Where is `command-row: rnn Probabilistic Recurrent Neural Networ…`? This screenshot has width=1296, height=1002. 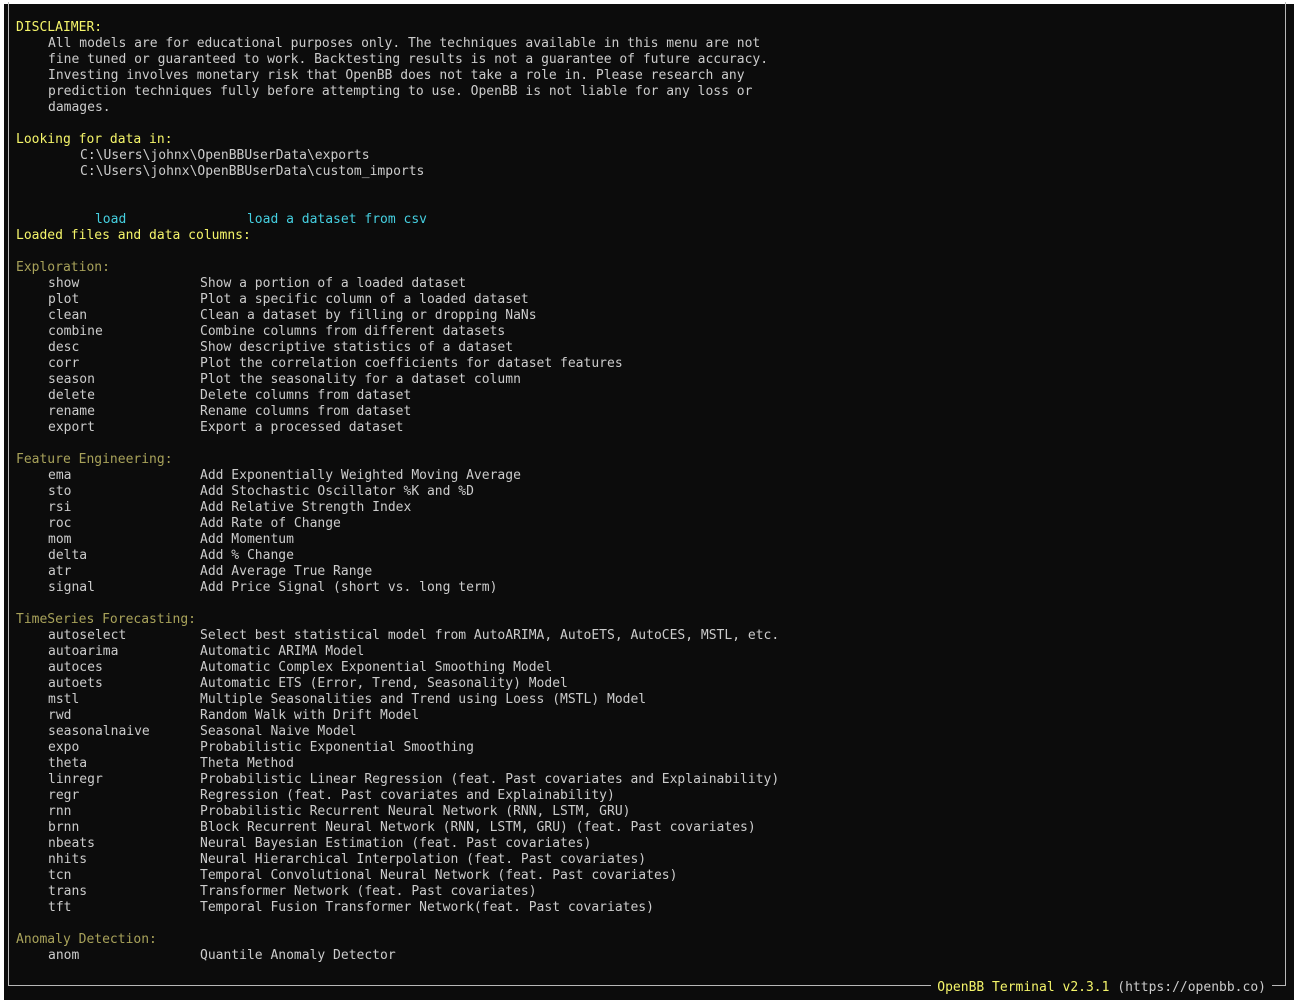 command-row: rnn Probabilistic Recurrent Neural Networ… is located at coordinates (645, 812).